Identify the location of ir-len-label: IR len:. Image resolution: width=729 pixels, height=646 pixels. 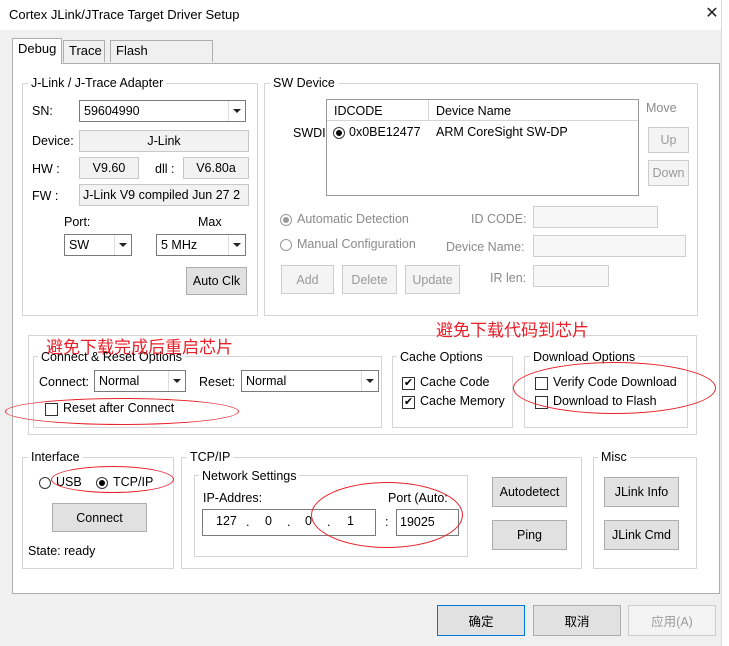
(508, 278).